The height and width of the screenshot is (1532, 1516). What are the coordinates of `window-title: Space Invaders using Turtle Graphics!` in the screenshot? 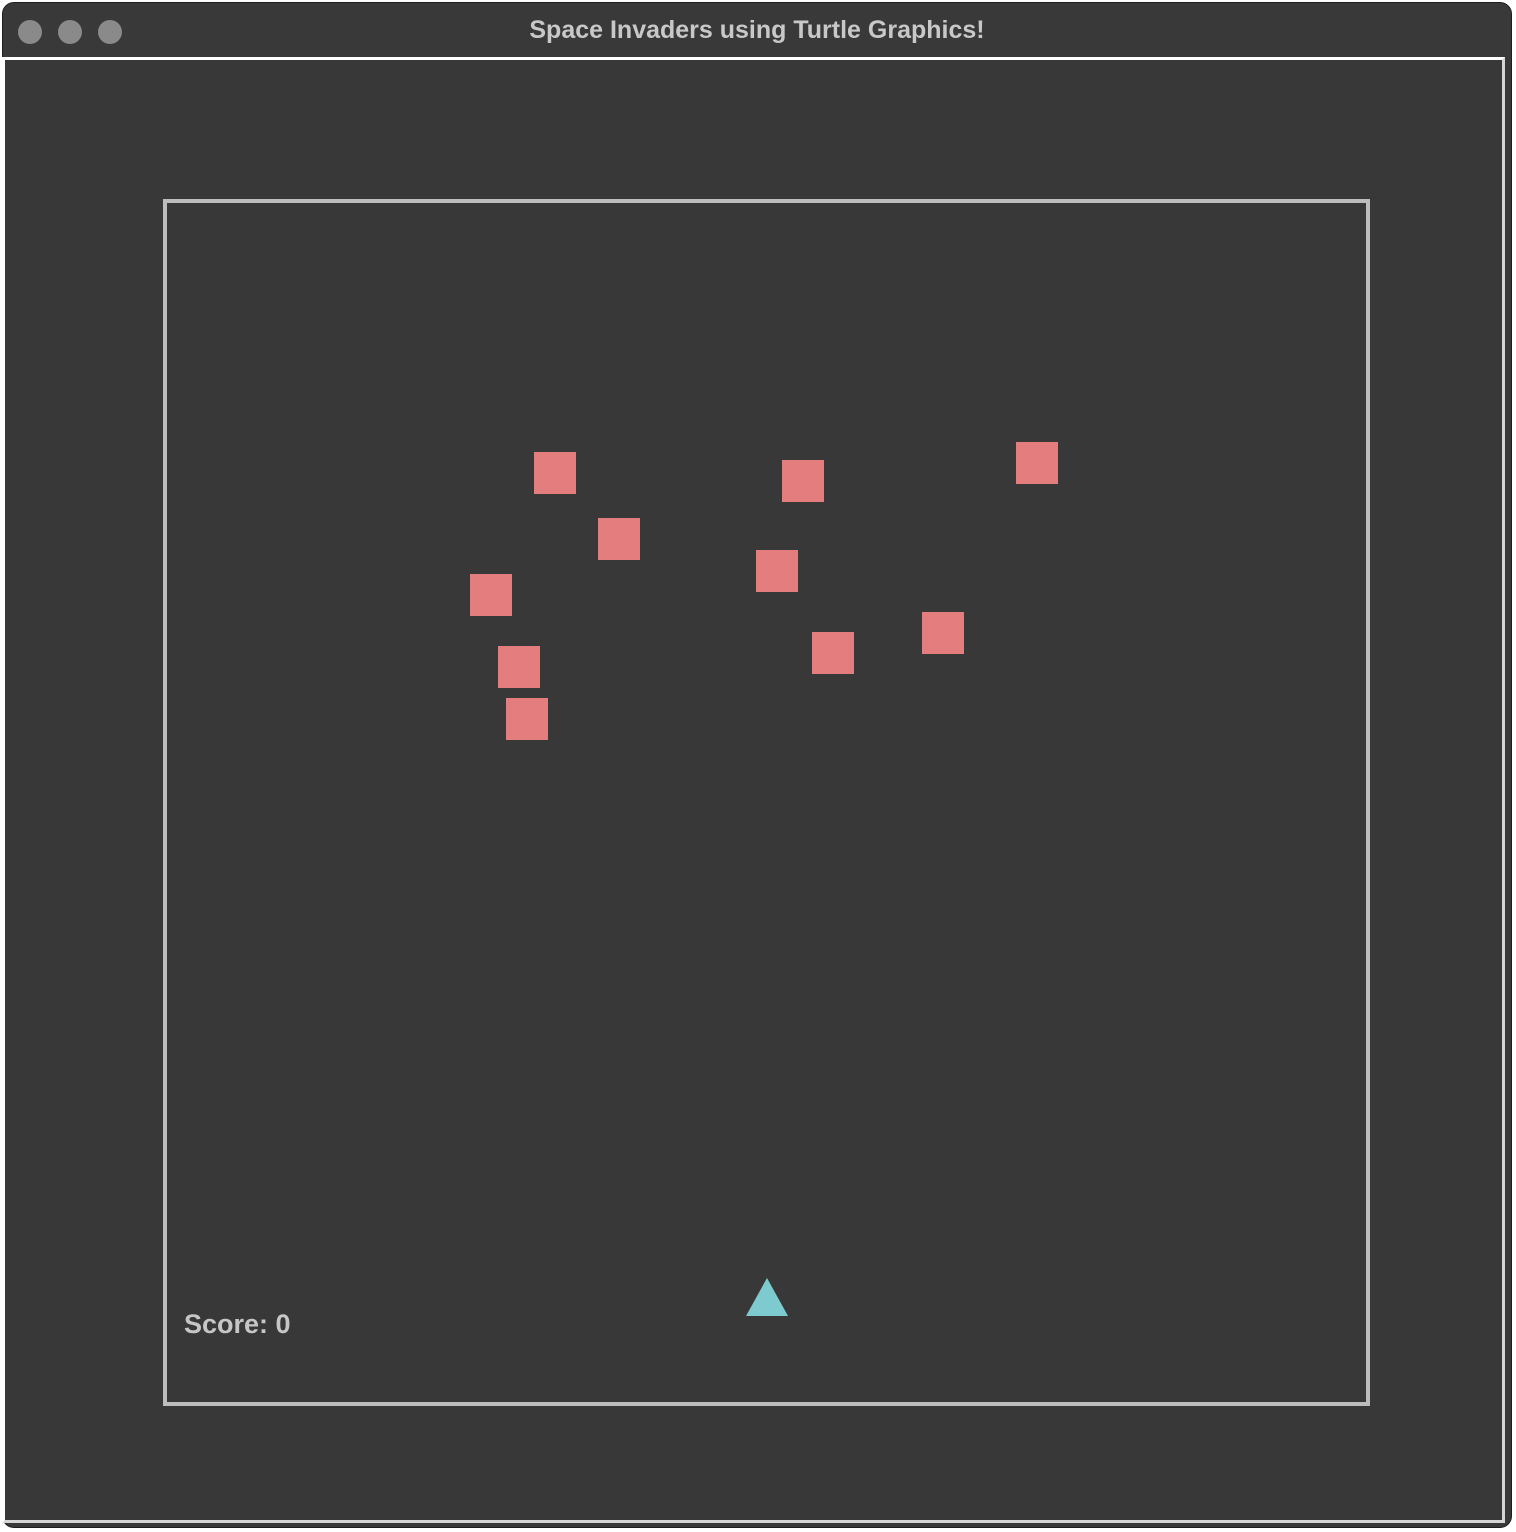 It's located at (757, 30).